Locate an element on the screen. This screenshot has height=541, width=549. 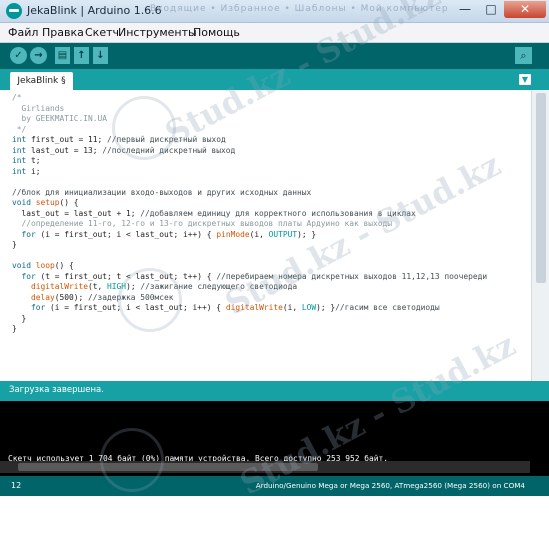
code-line: delay(500); //задержка 500мсек is located at coordinates (249, 298).